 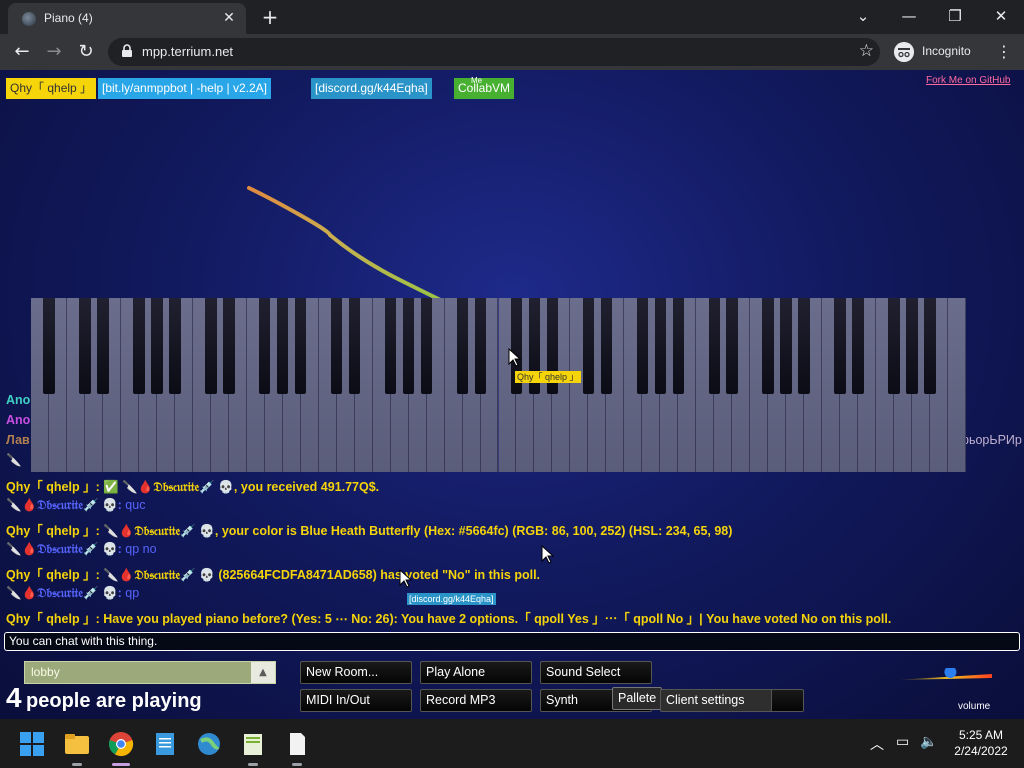 I want to click on network-globe-icon, so click(x=209, y=744).